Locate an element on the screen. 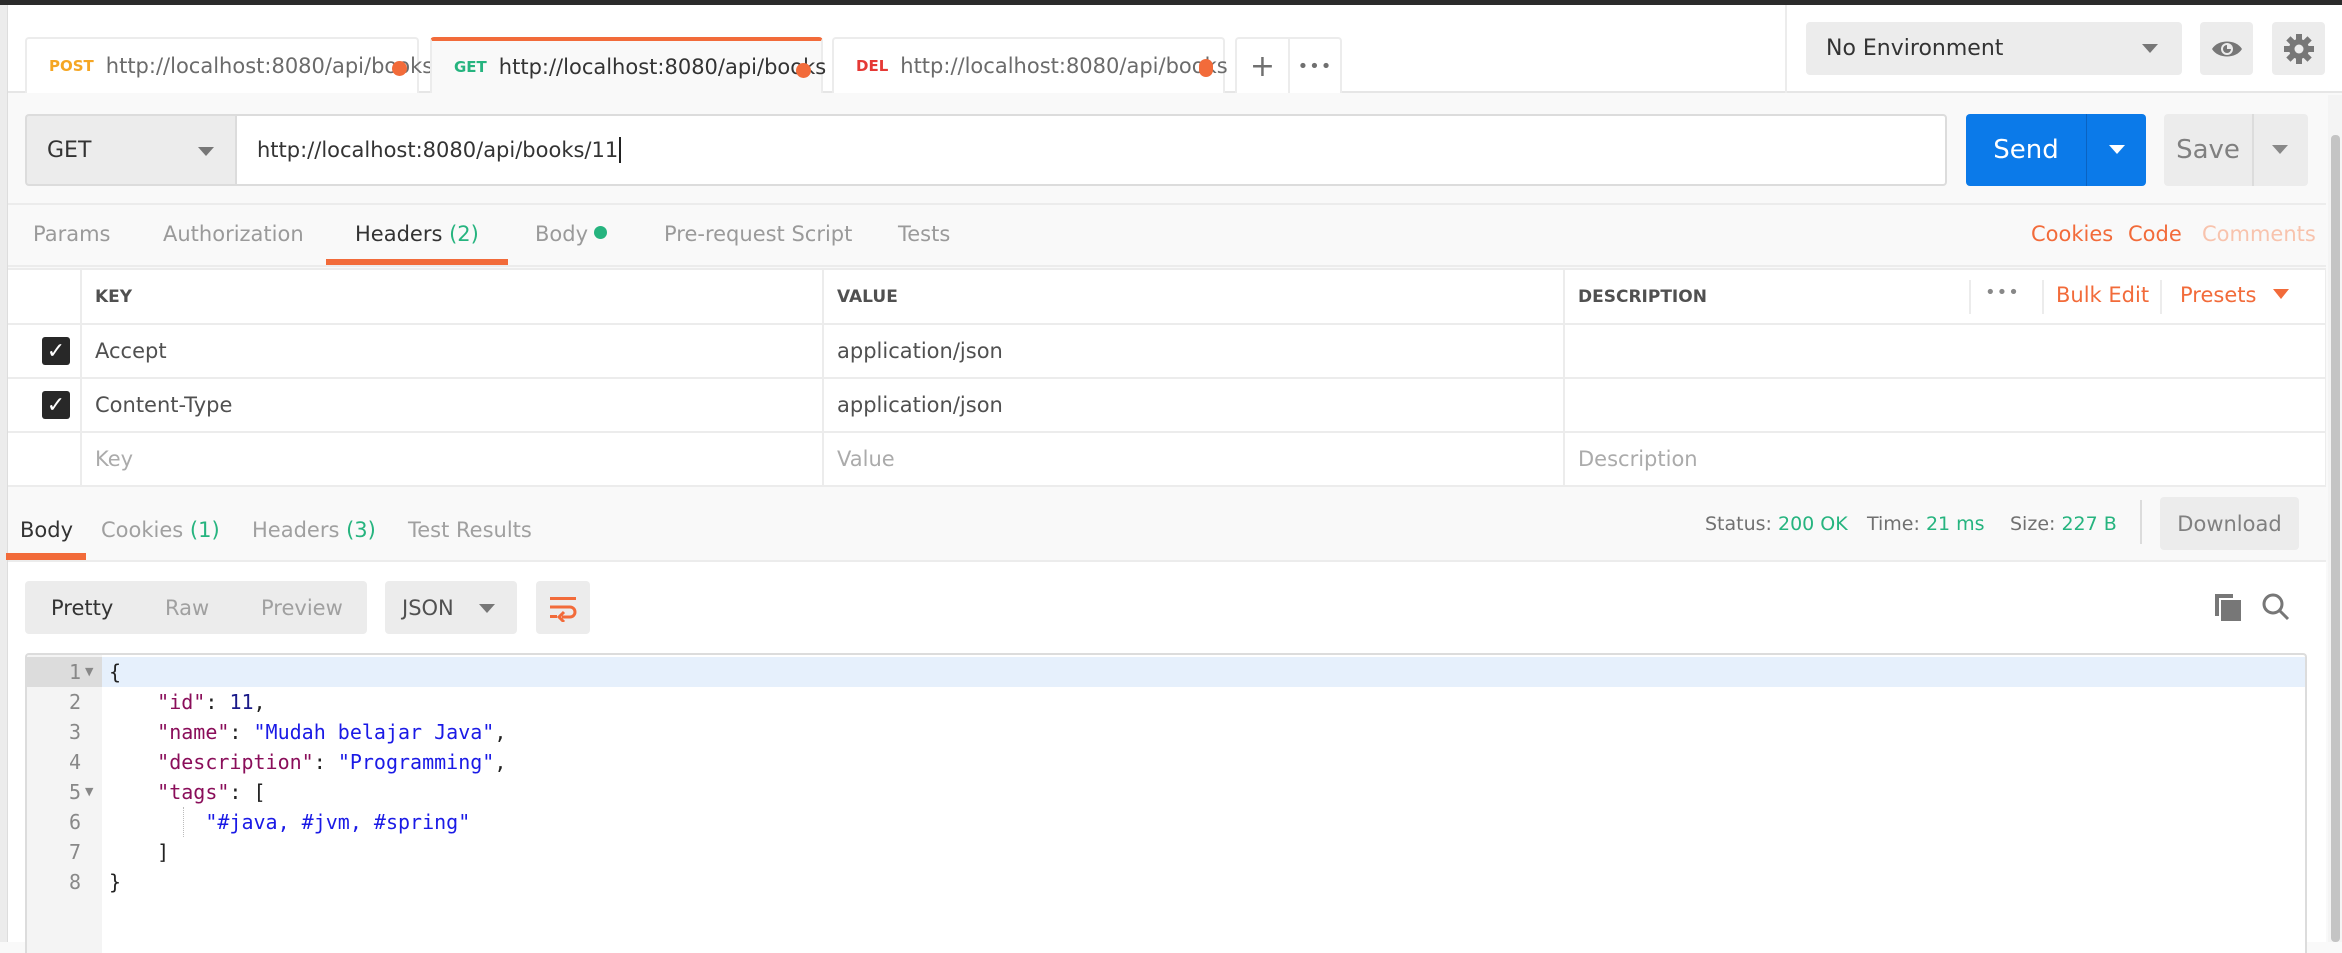 This screenshot has height=953, width=2342. wrap-lines-button is located at coordinates (563, 607).